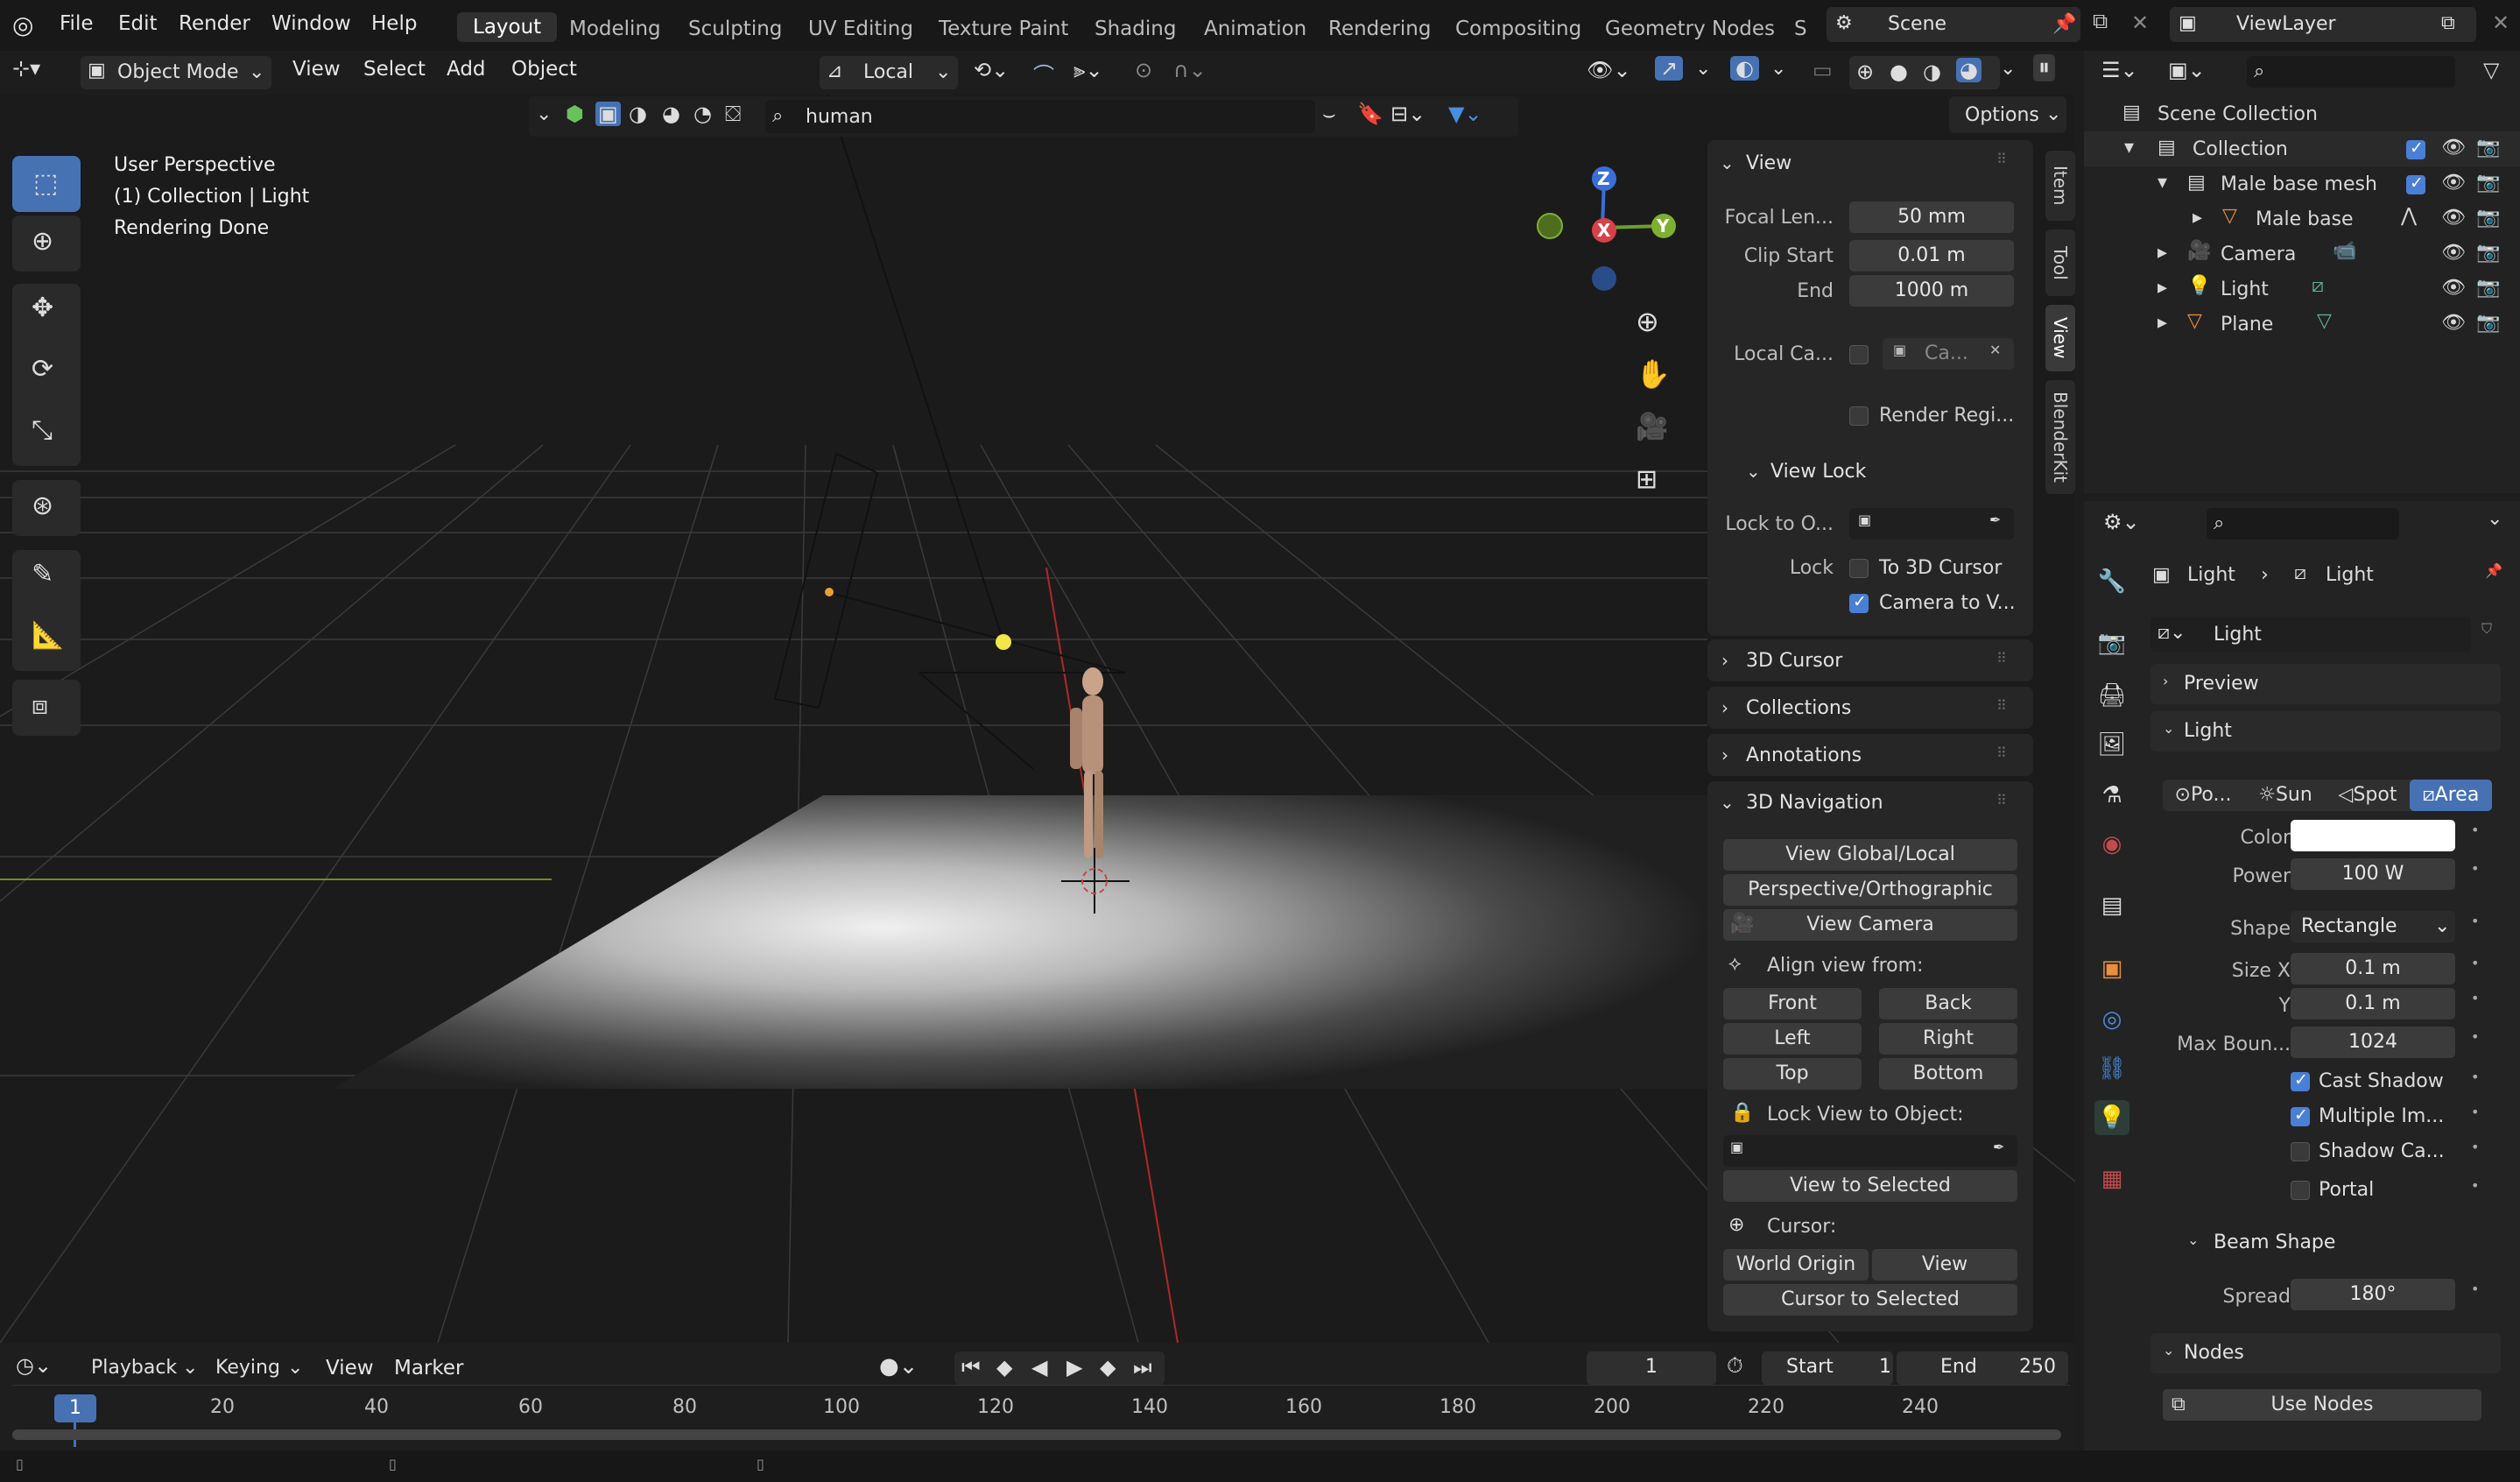 The width and height of the screenshot is (2520, 1482). Describe the element at coordinates (2060, 437) in the screenshot. I see `tab-blenderkit: BlenderKit` at that location.